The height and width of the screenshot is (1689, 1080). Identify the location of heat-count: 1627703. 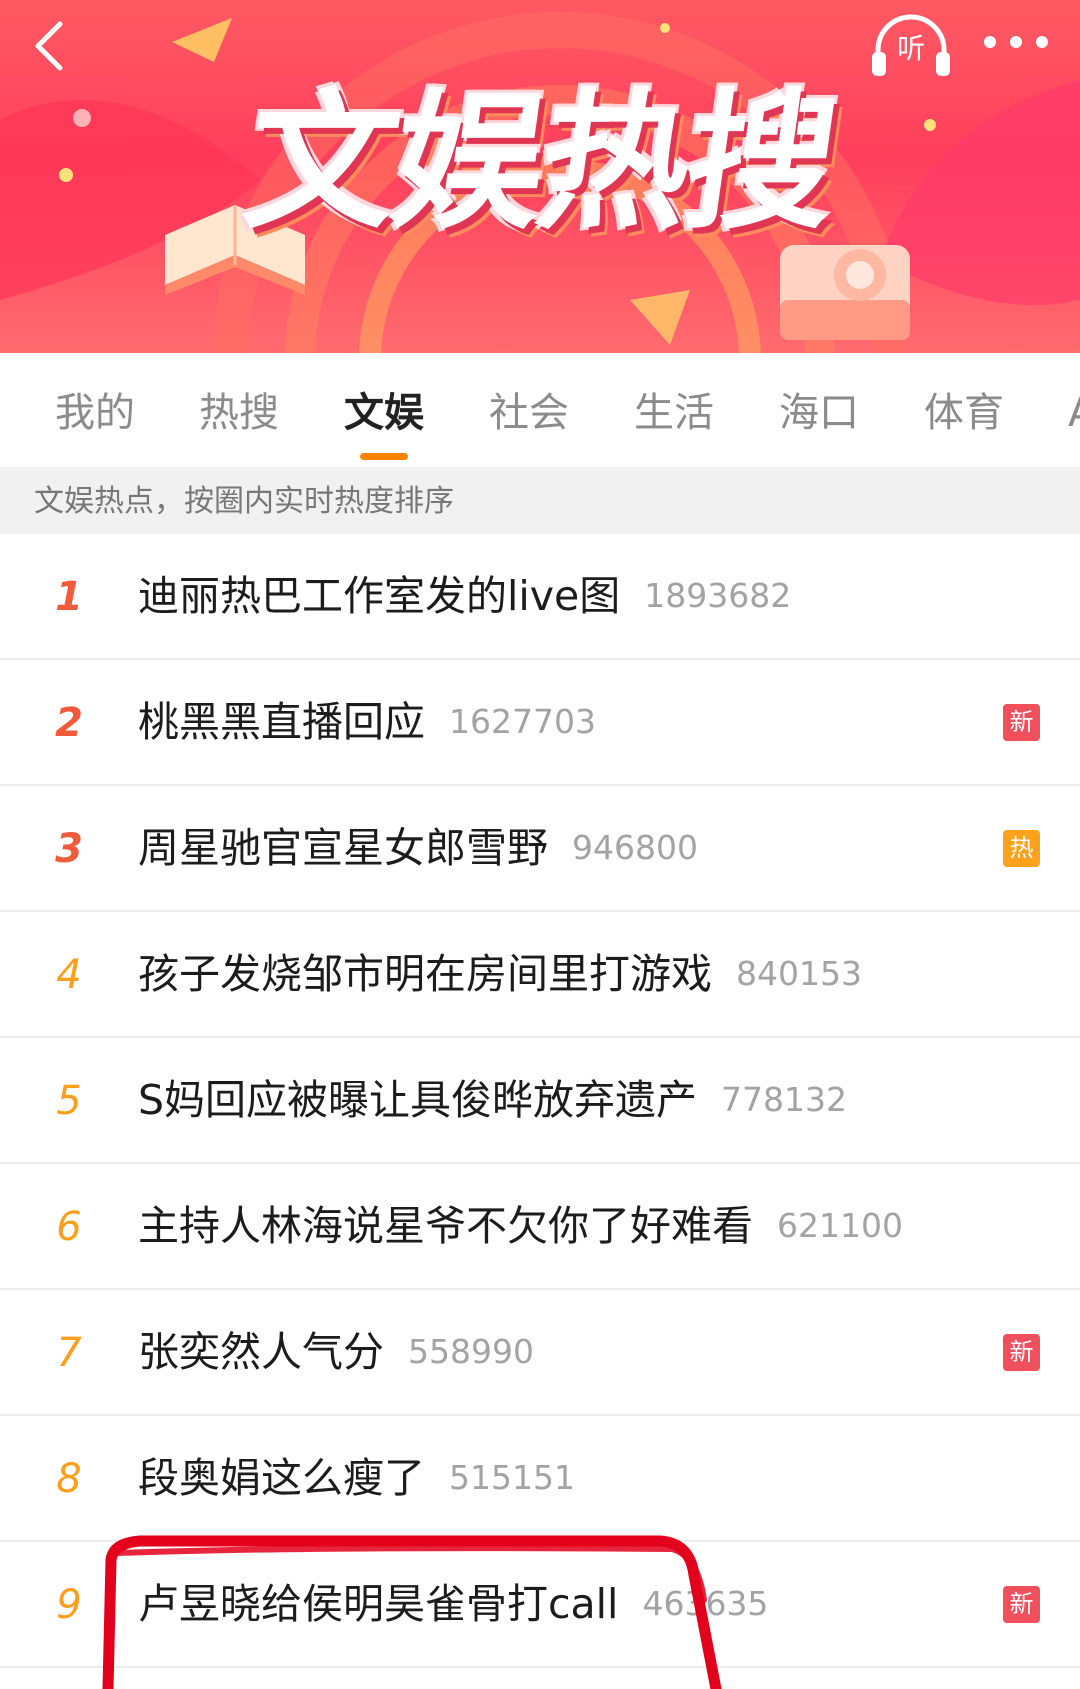
(522, 721).